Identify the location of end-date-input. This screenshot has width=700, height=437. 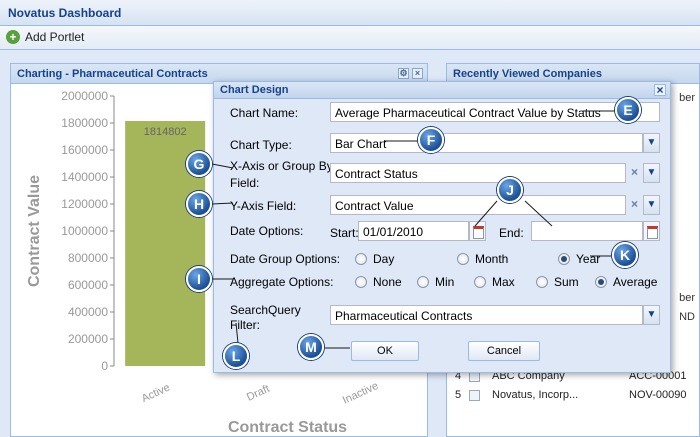
(587, 231).